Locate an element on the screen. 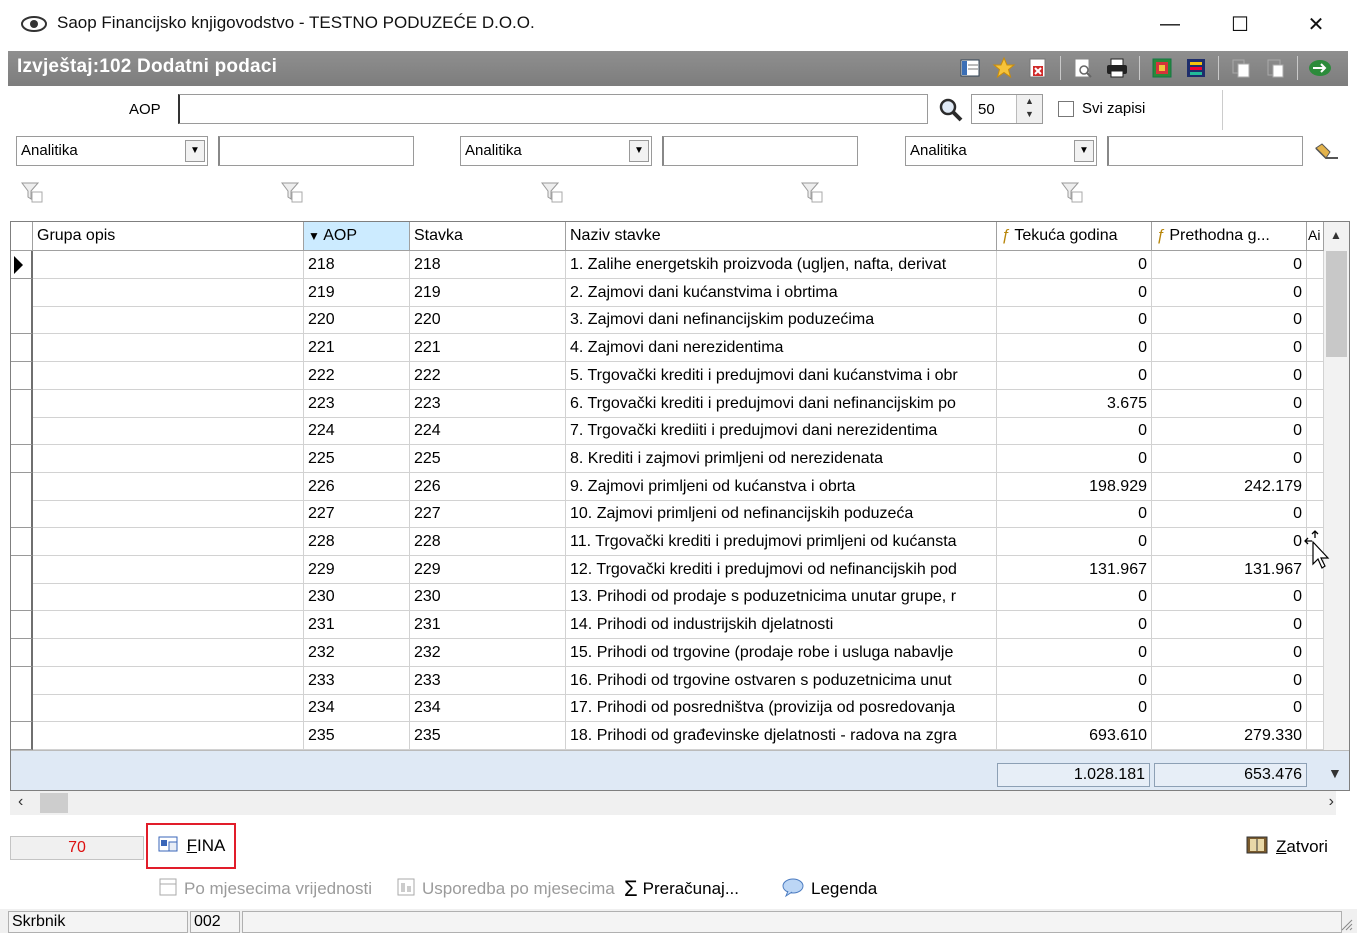 Image resolution: width=1357 pixels, height=933 pixels. maximize-button: ☐ is located at coordinates (1240, 24).